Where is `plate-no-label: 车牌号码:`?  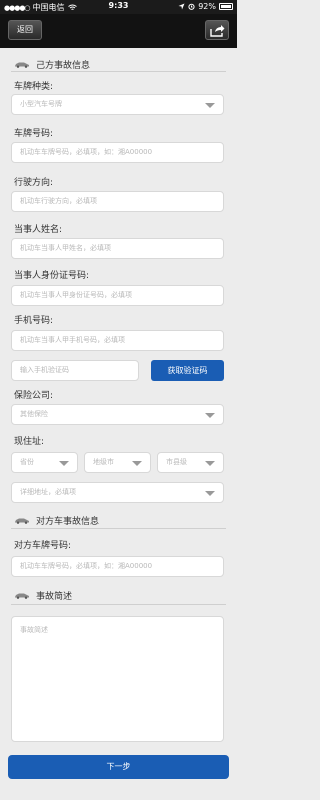
plate-no-label: 车牌号码: is located at coordinates (34, 134).